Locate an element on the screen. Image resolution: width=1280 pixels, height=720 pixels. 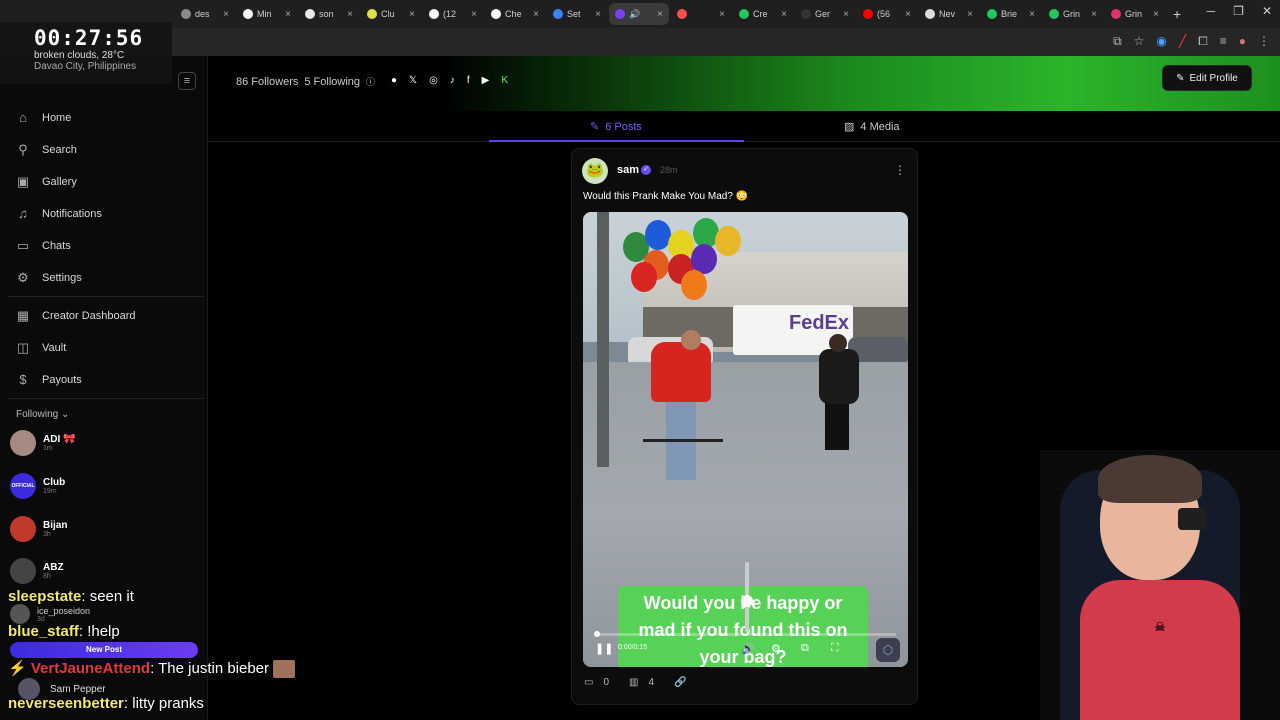
close-window-icon: ✕ is located at coordinates (1267, 11).